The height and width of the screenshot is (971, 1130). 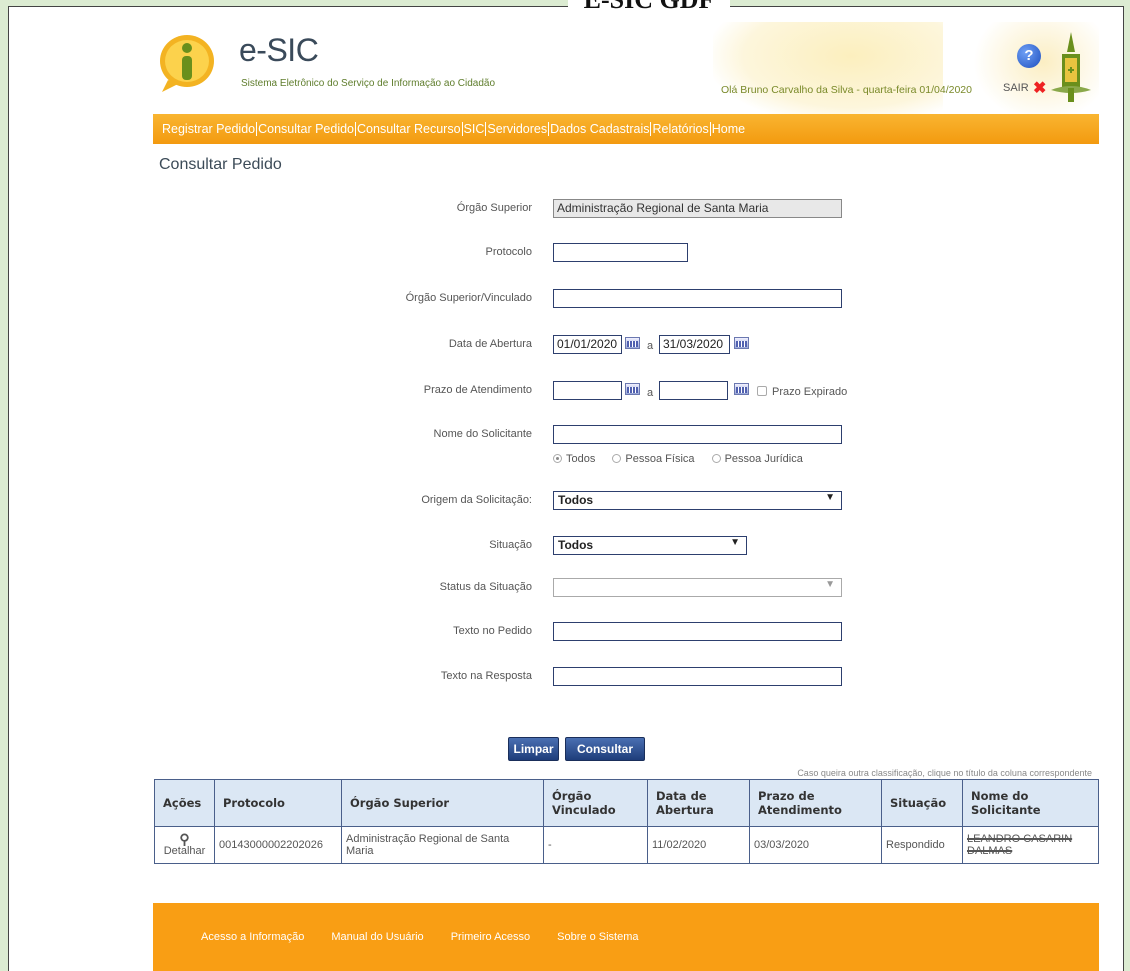 What do you see at coordinates (508, 252) in the screenshot?
I see `protocolo-label: Protocolo` at bounding box center [508, 252].